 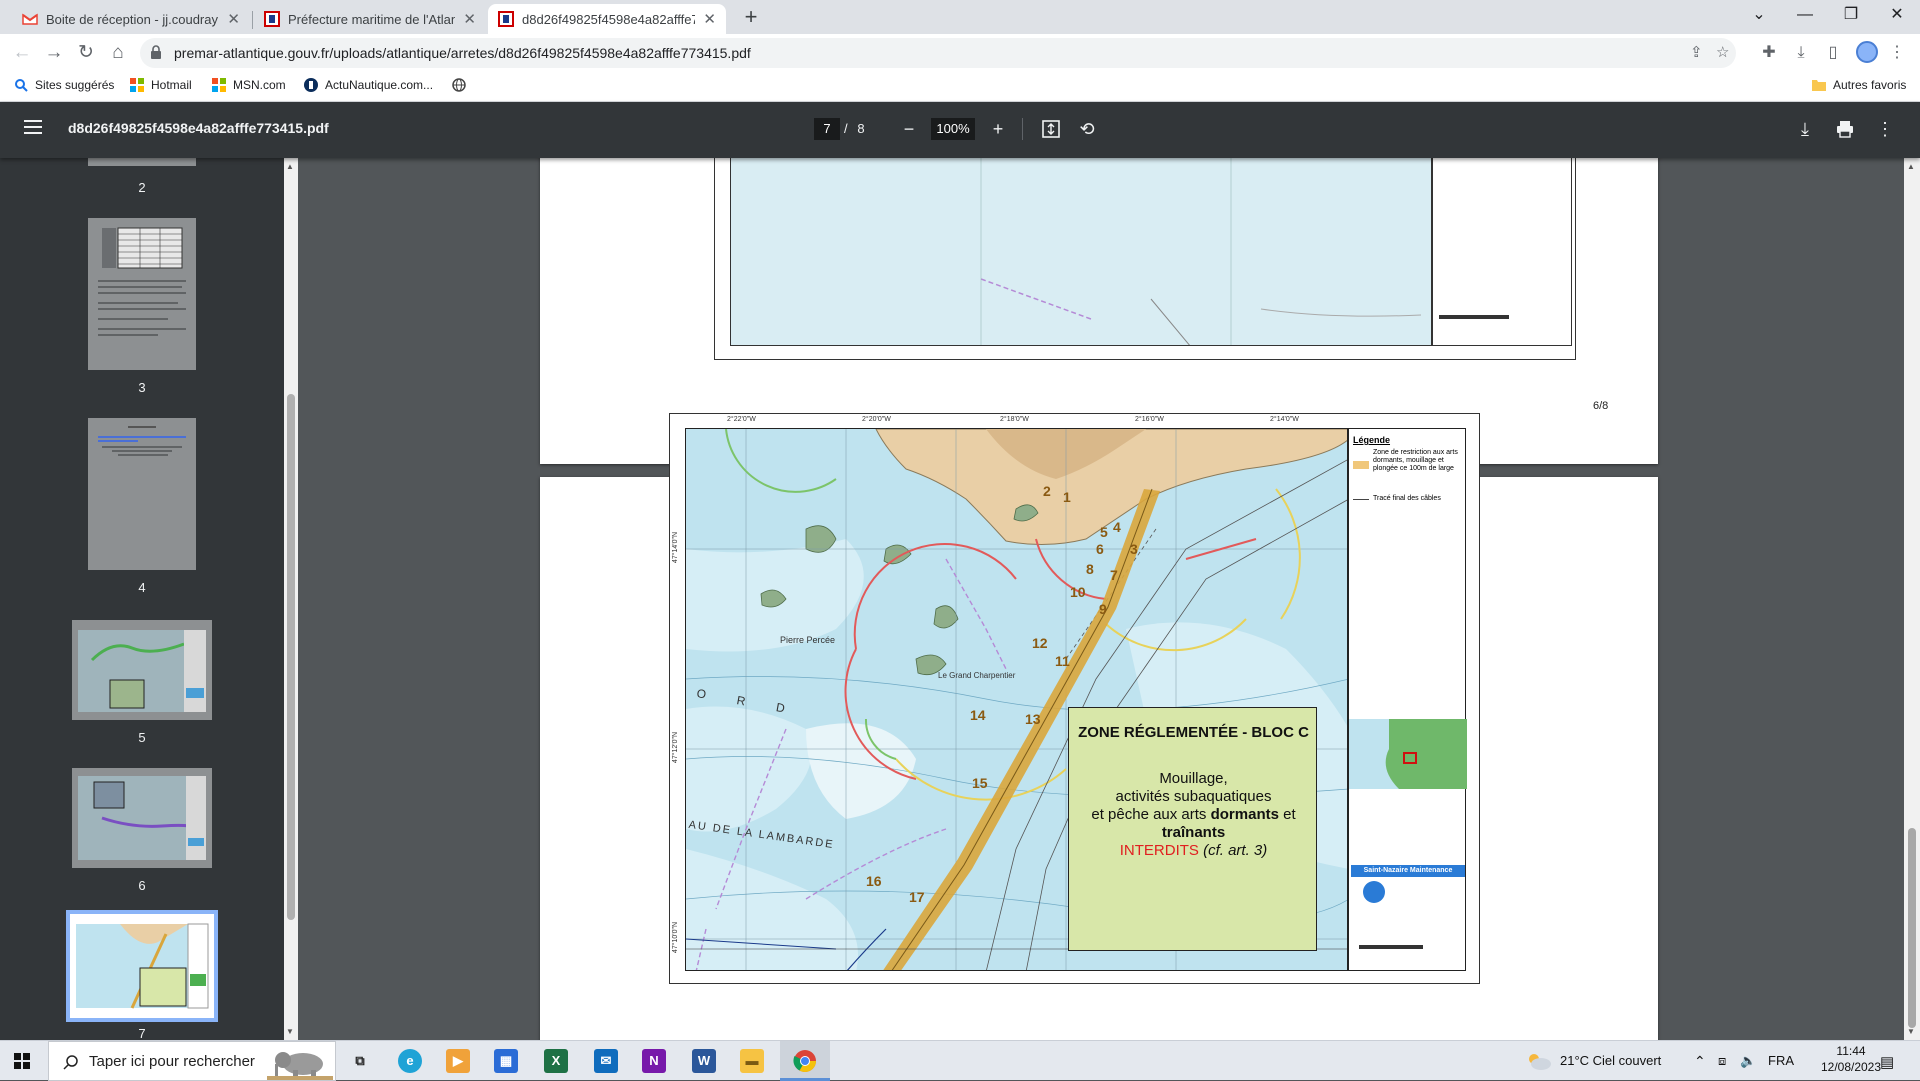 What do you see at coordinates (1193, 732) in the screenshot?
I see `zone-title: ZONE RÉGLEMENTÉE - BLOC C` at bounding box center [1193, 732].